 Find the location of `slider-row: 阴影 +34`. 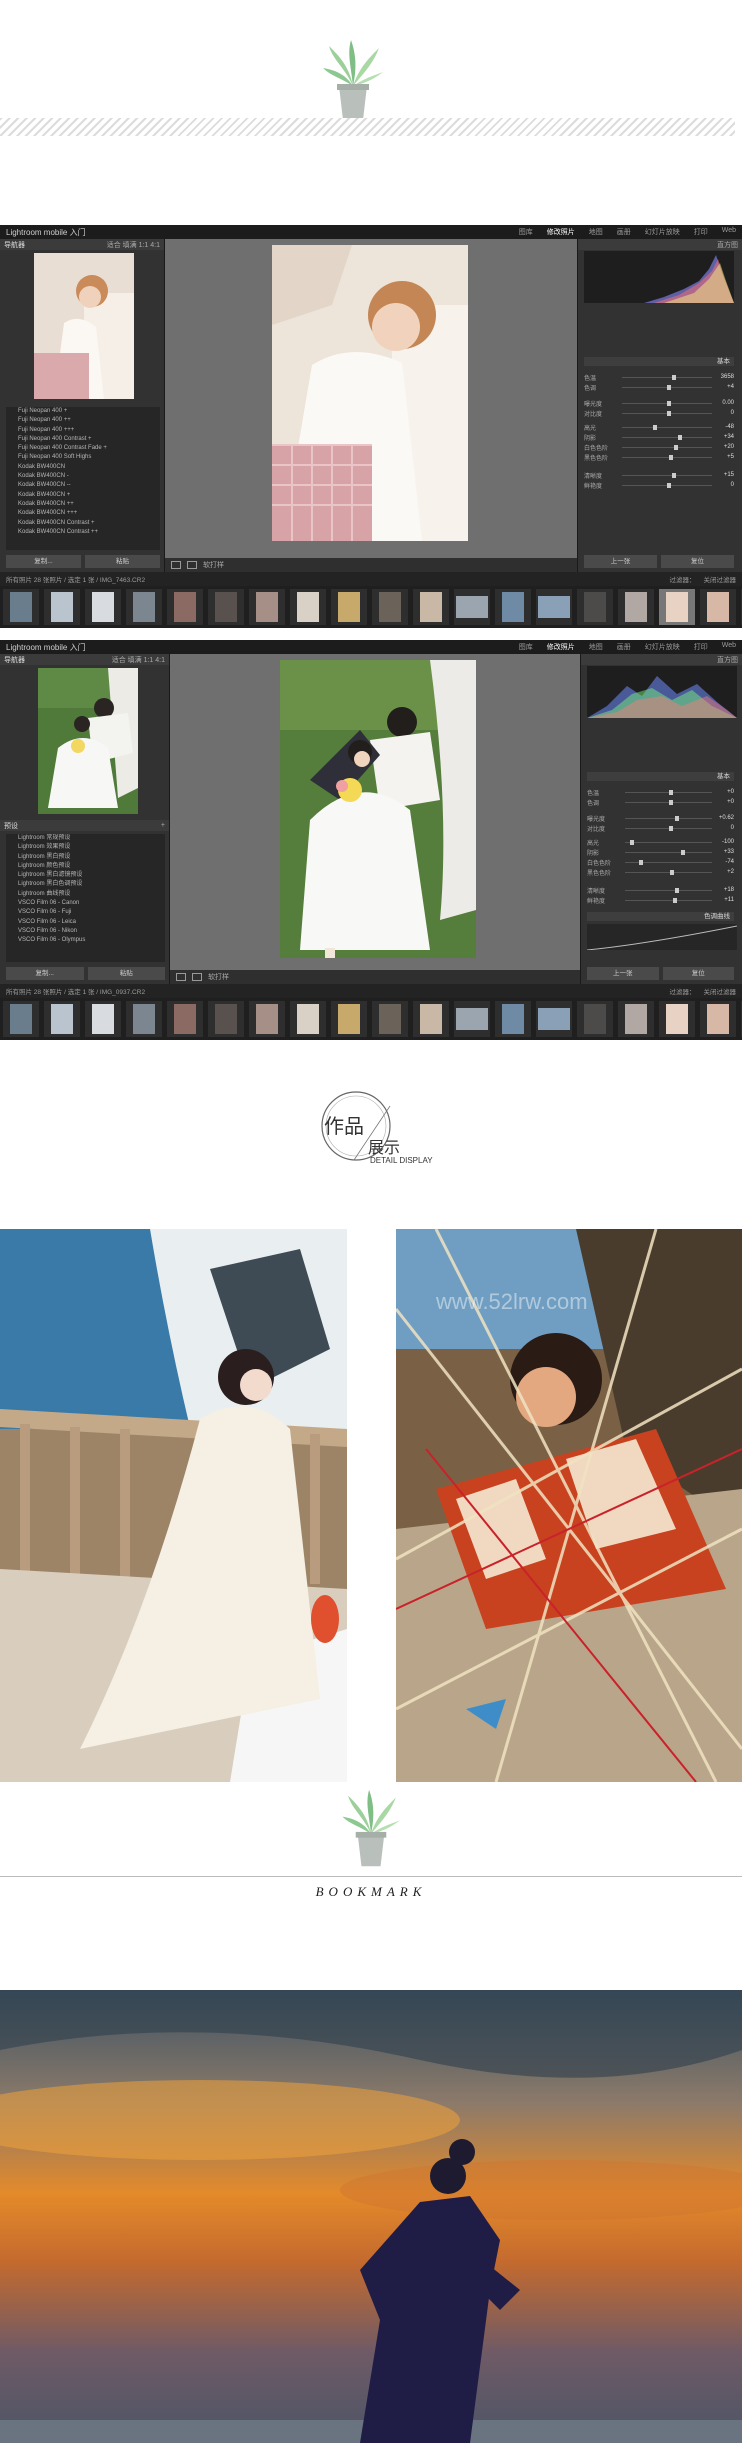

slider-row: 阴影 +34 is located at coordinates (659, 437).